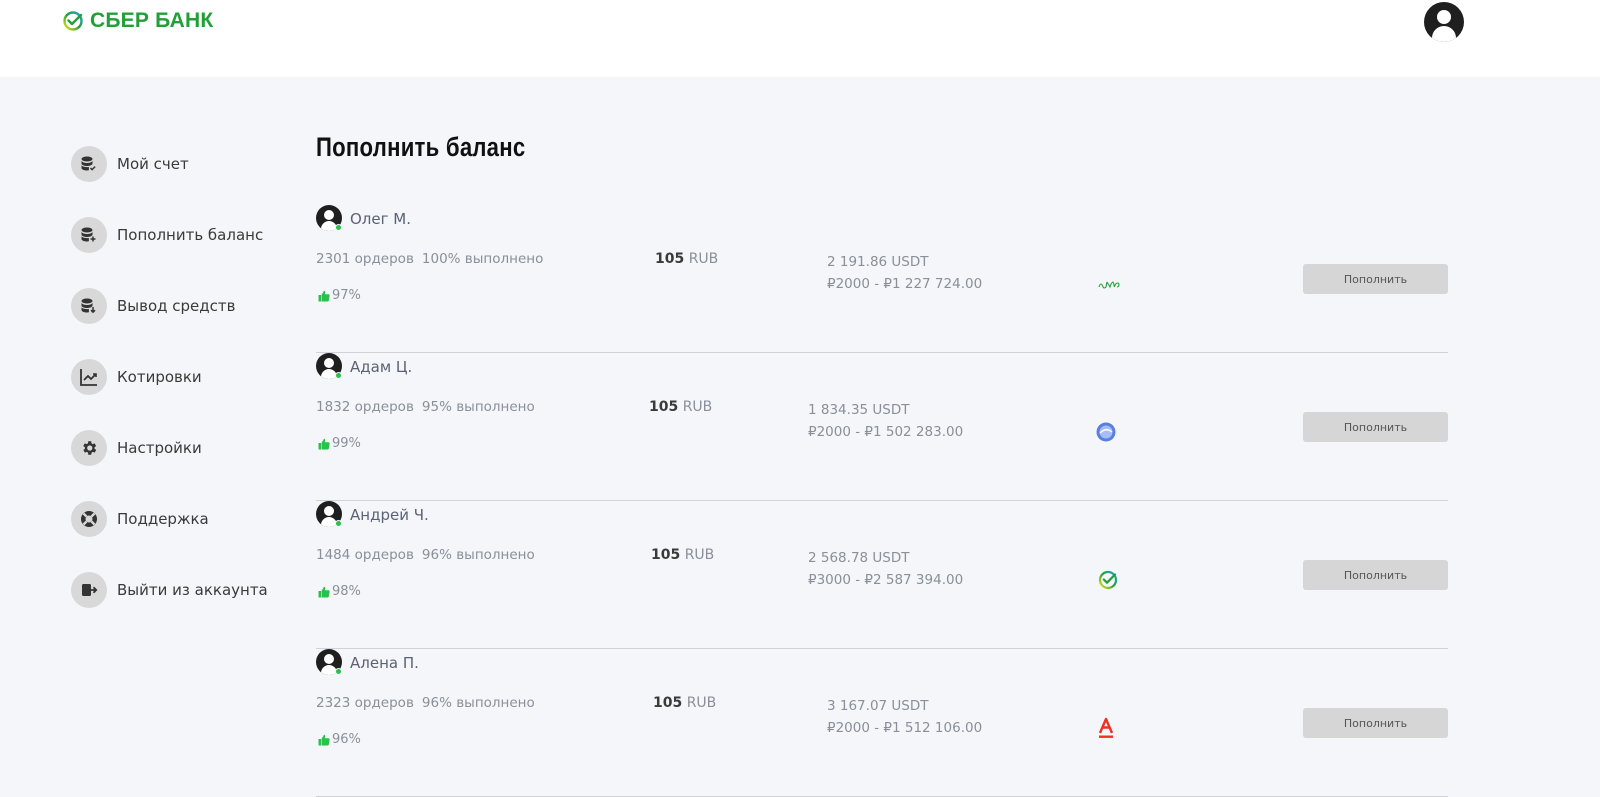 Image resolution: width=1600 pixels, height=797 pixels. What do you see at coordinates (859, 410) in the screenshot?
I see `usdt-available: 1 834.35 USDT` at bounding box center [859, 410].